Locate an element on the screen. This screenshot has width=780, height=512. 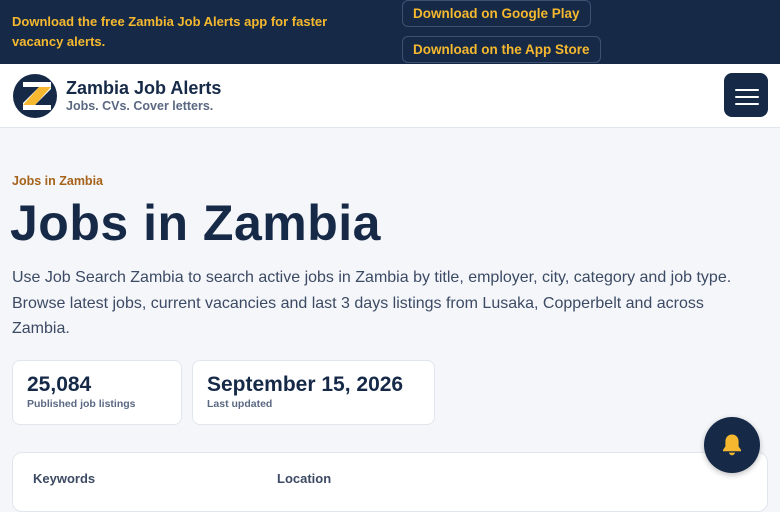
stat-value: September 15, 2026 is located at coordinates (305, 384).